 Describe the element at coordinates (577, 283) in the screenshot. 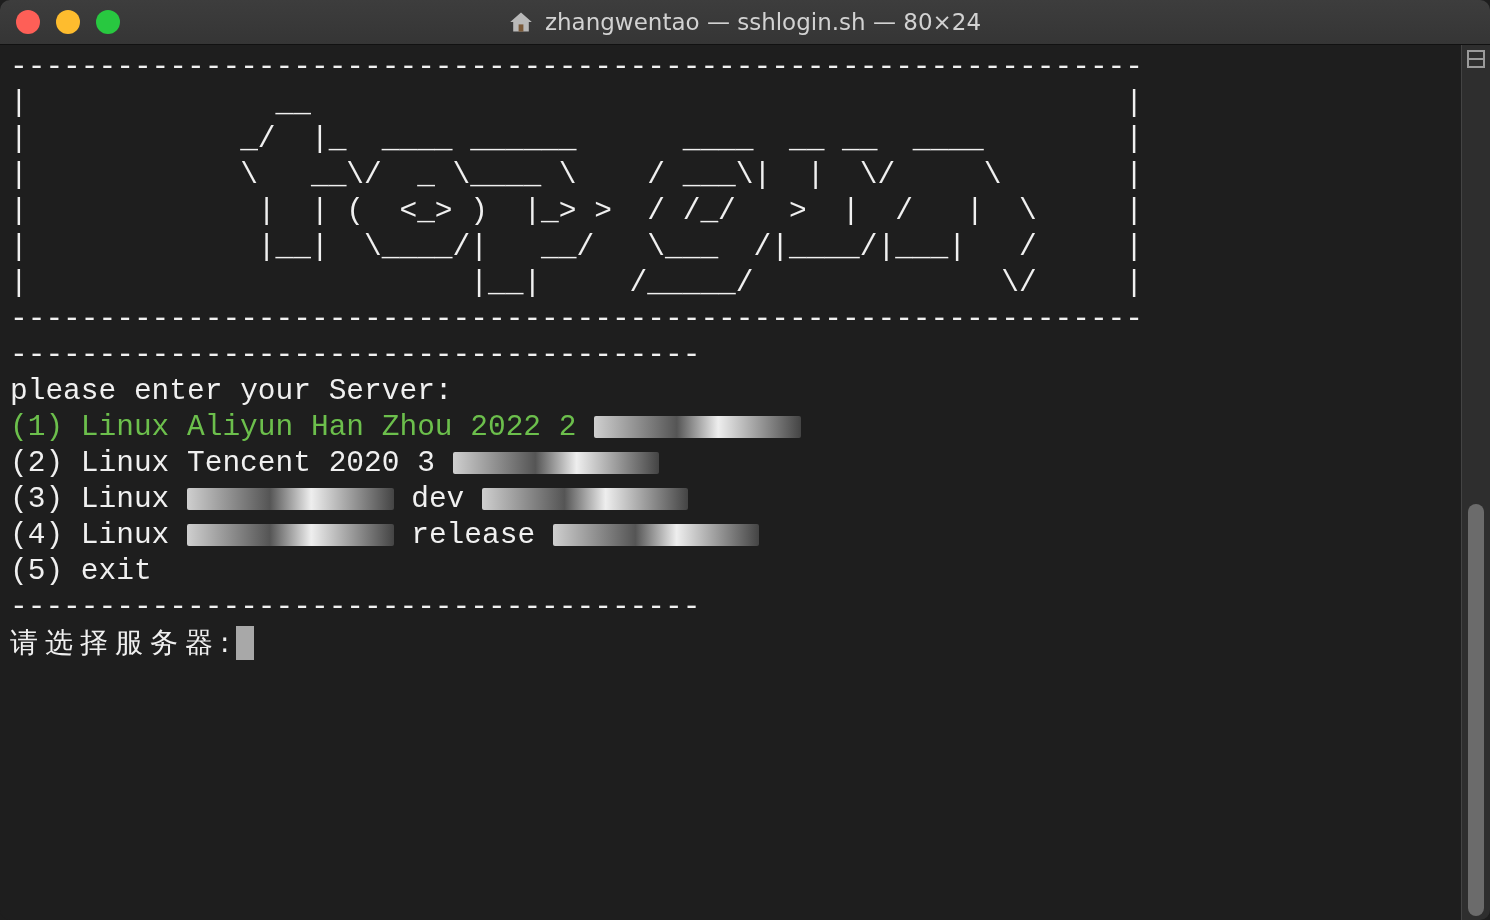

I see `banner-line: | |__| /_____/ \/ |` at that location.